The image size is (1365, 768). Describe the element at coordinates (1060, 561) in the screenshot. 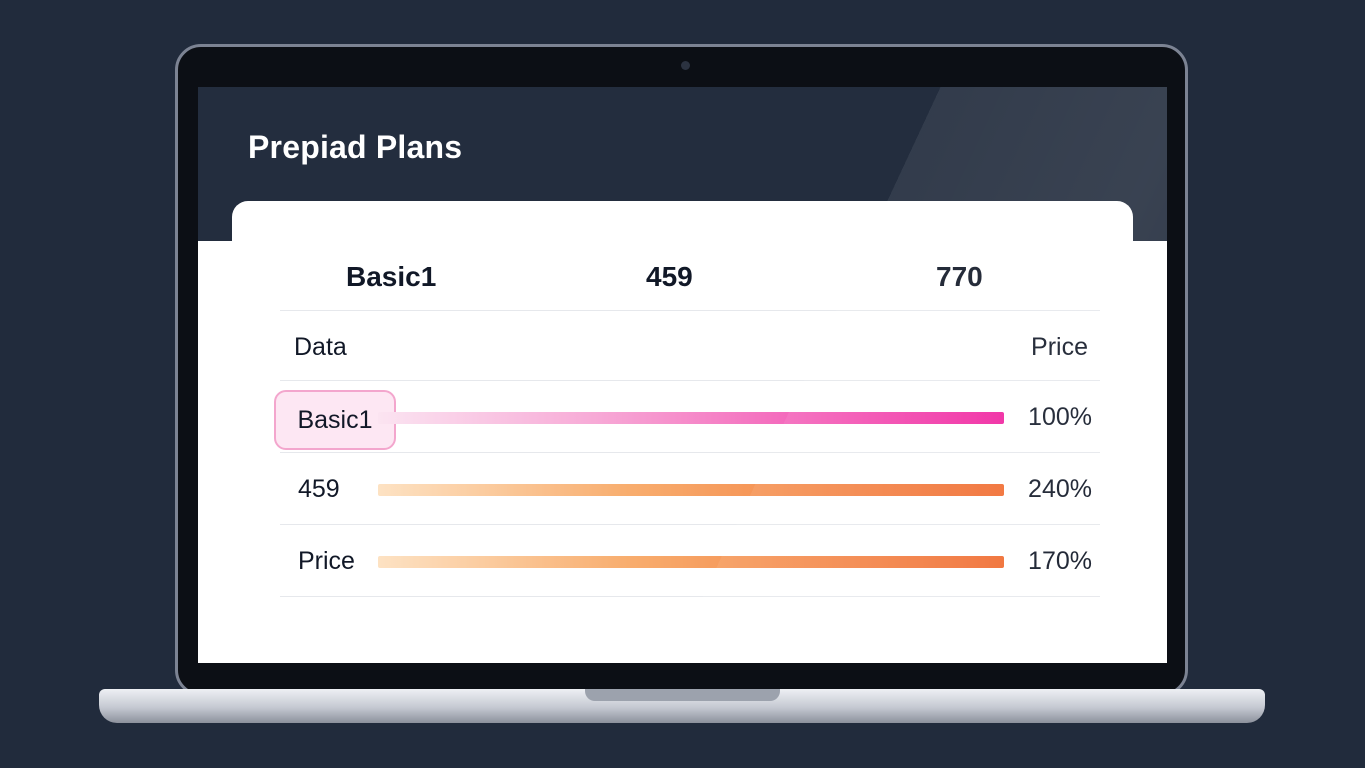

I see `row-value: 170%` at that location.